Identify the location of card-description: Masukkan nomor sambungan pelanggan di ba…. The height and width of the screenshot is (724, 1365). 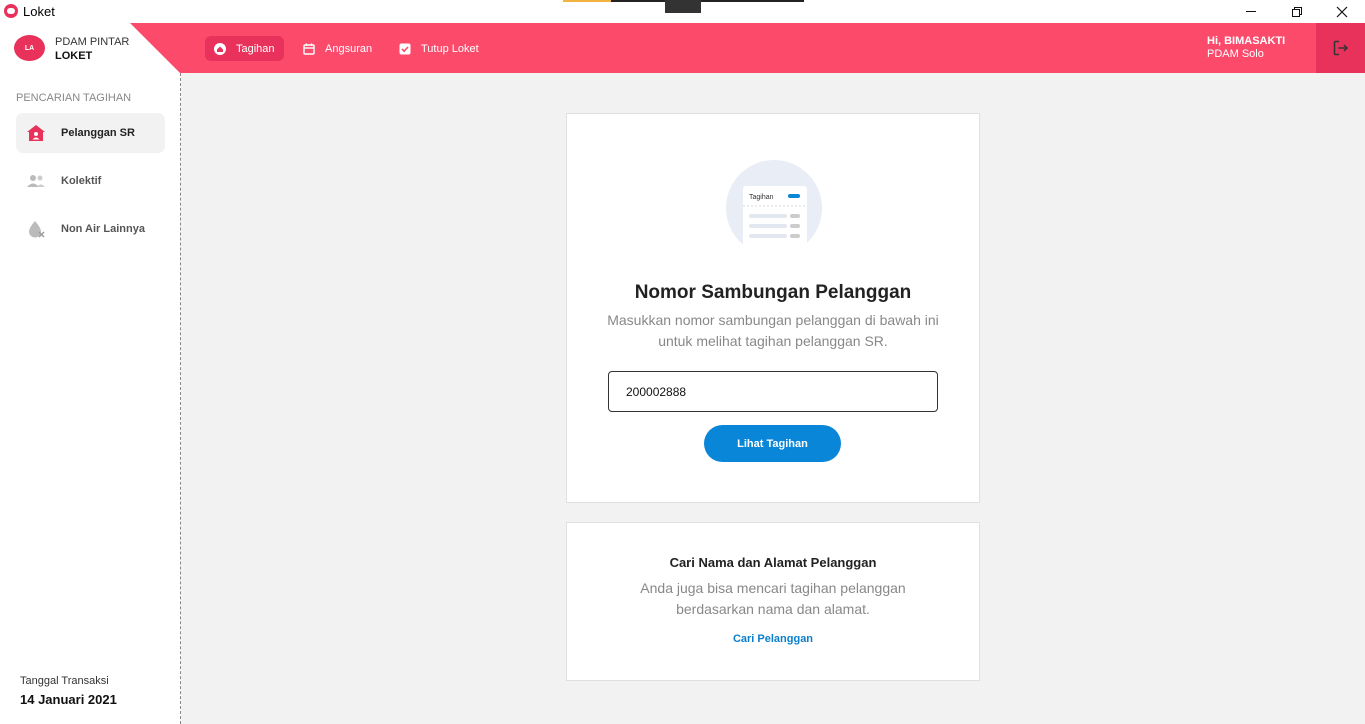
(773, 331).